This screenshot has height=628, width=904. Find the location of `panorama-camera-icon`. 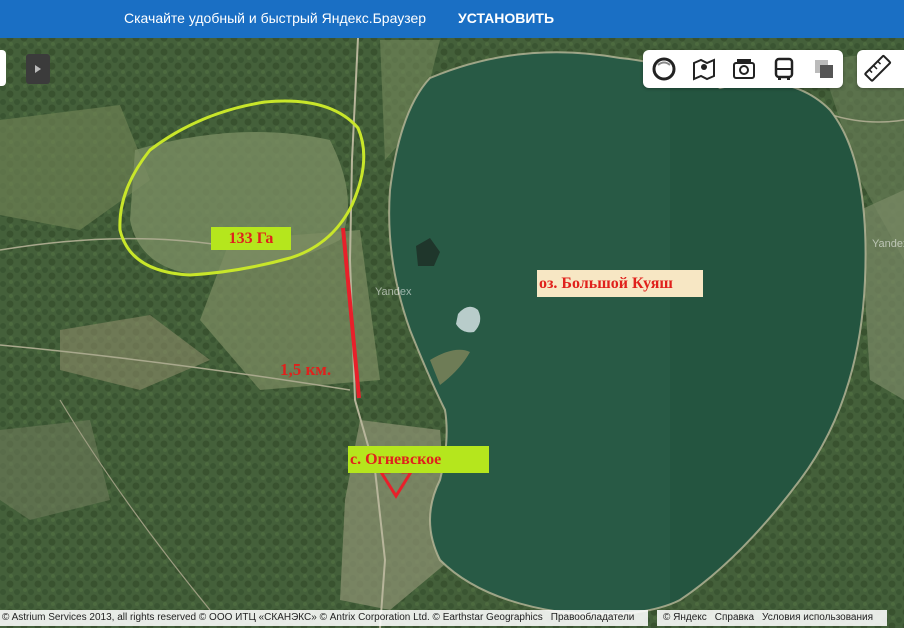

panorama-camera-icon is located at coordinates (744, 69).